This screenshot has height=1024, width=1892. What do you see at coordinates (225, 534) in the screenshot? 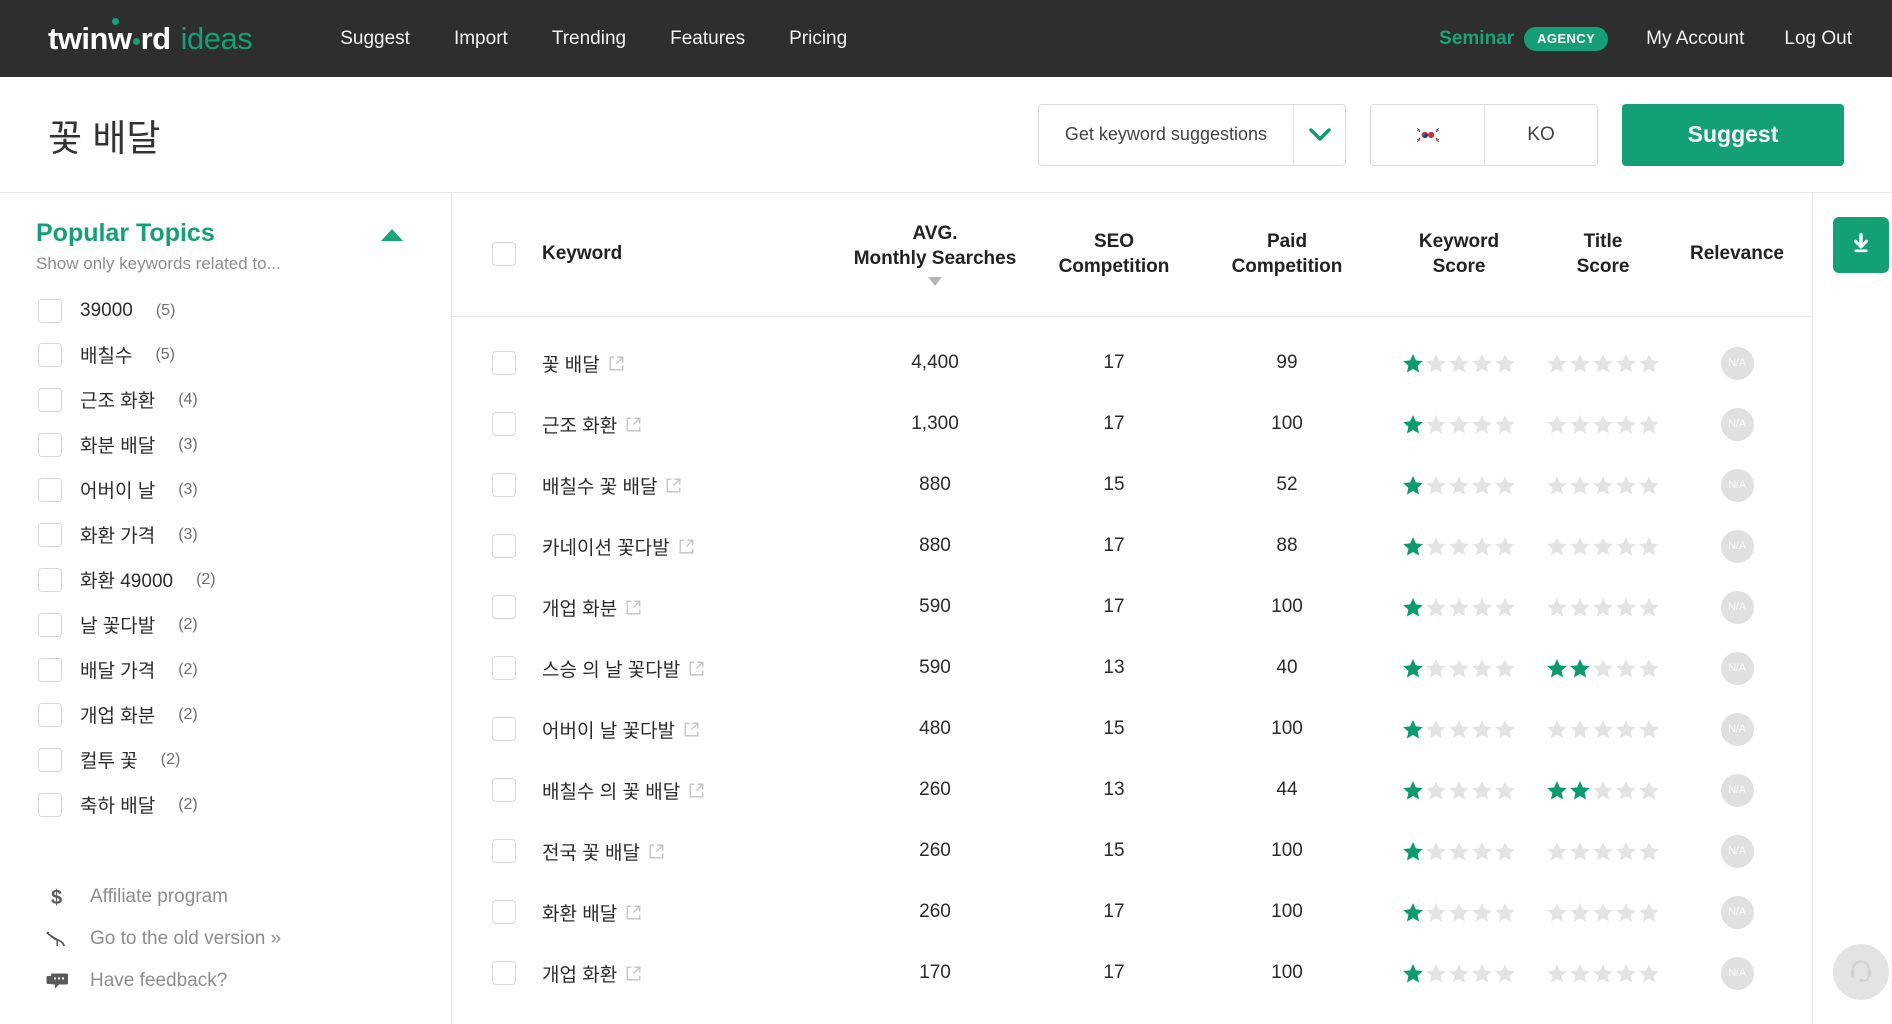
I see `topic-filter-item: 화환 가격 (3)` at bounding box center [225, 534].